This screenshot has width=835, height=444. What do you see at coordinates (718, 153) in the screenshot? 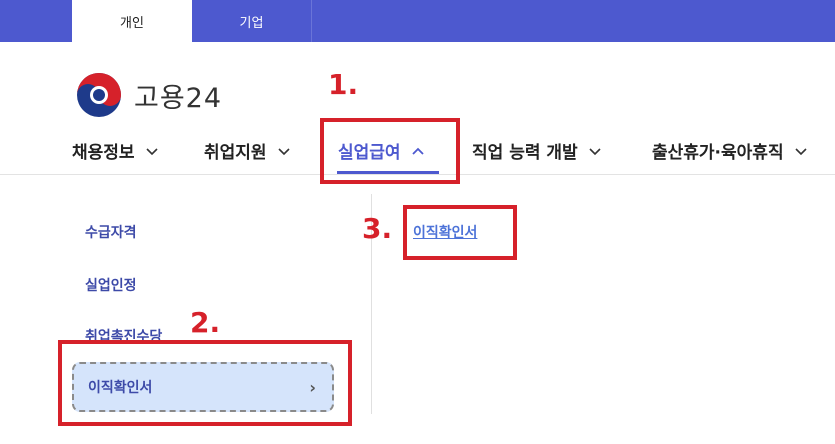
I see `nav-label: 출산휴가·육아휴직` at bounding box center [718, 153].